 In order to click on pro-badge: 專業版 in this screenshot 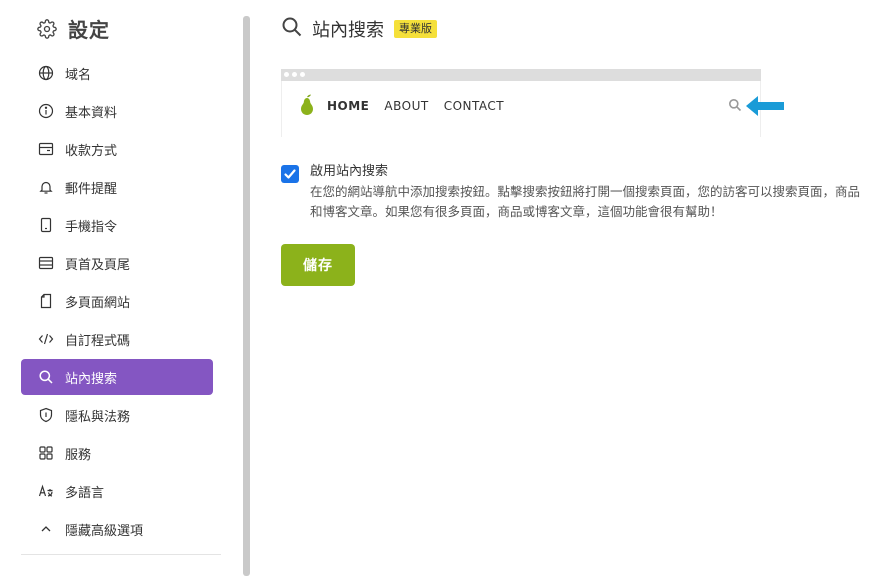, I will do `click(415, 29)`.